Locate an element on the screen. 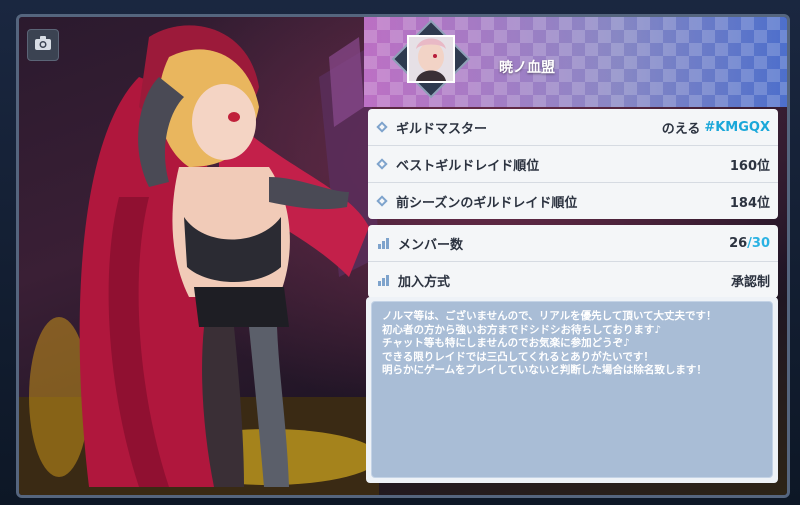 The height and width of the screenshot is (505, 800). description-line: できる限りレイドでは三凸してくれるとありがたいです！ is located at coordinates (518, 356).